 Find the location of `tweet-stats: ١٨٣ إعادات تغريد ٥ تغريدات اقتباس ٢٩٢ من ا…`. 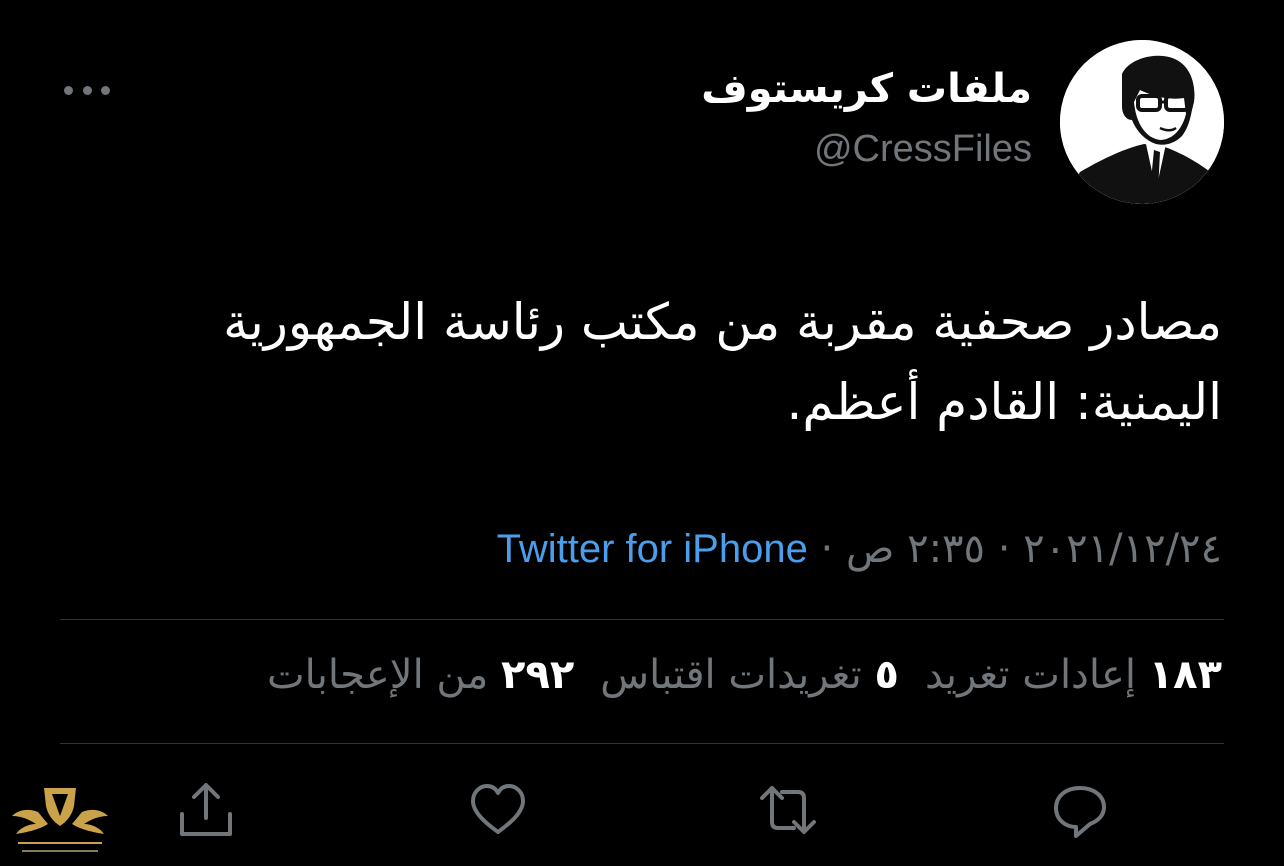

tweet-stats: ١٨٣ إعادات تغريد ٥ تغريدات اقتباس ٢٩٢ من ا… is located at coordinates (744, 675).